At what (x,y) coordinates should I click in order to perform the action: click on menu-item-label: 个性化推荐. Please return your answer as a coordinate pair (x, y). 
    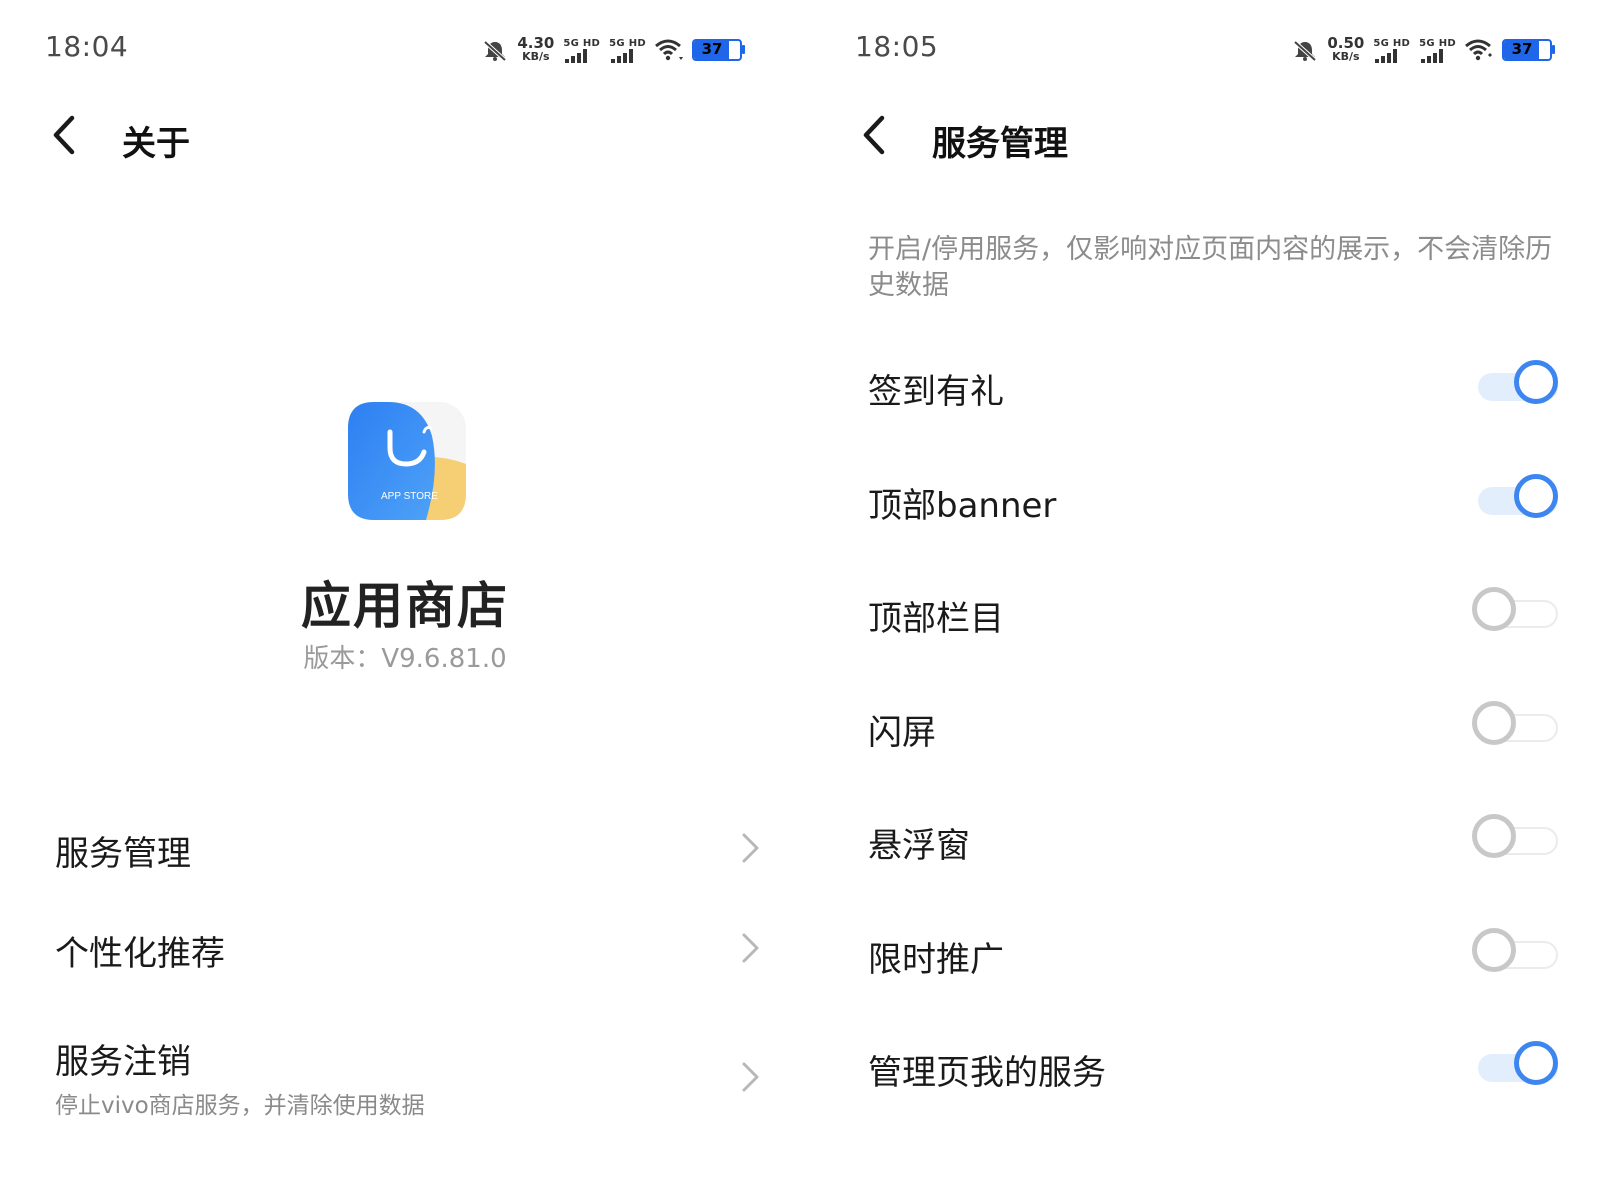
    Looking at the image, I should click on (140, 954).